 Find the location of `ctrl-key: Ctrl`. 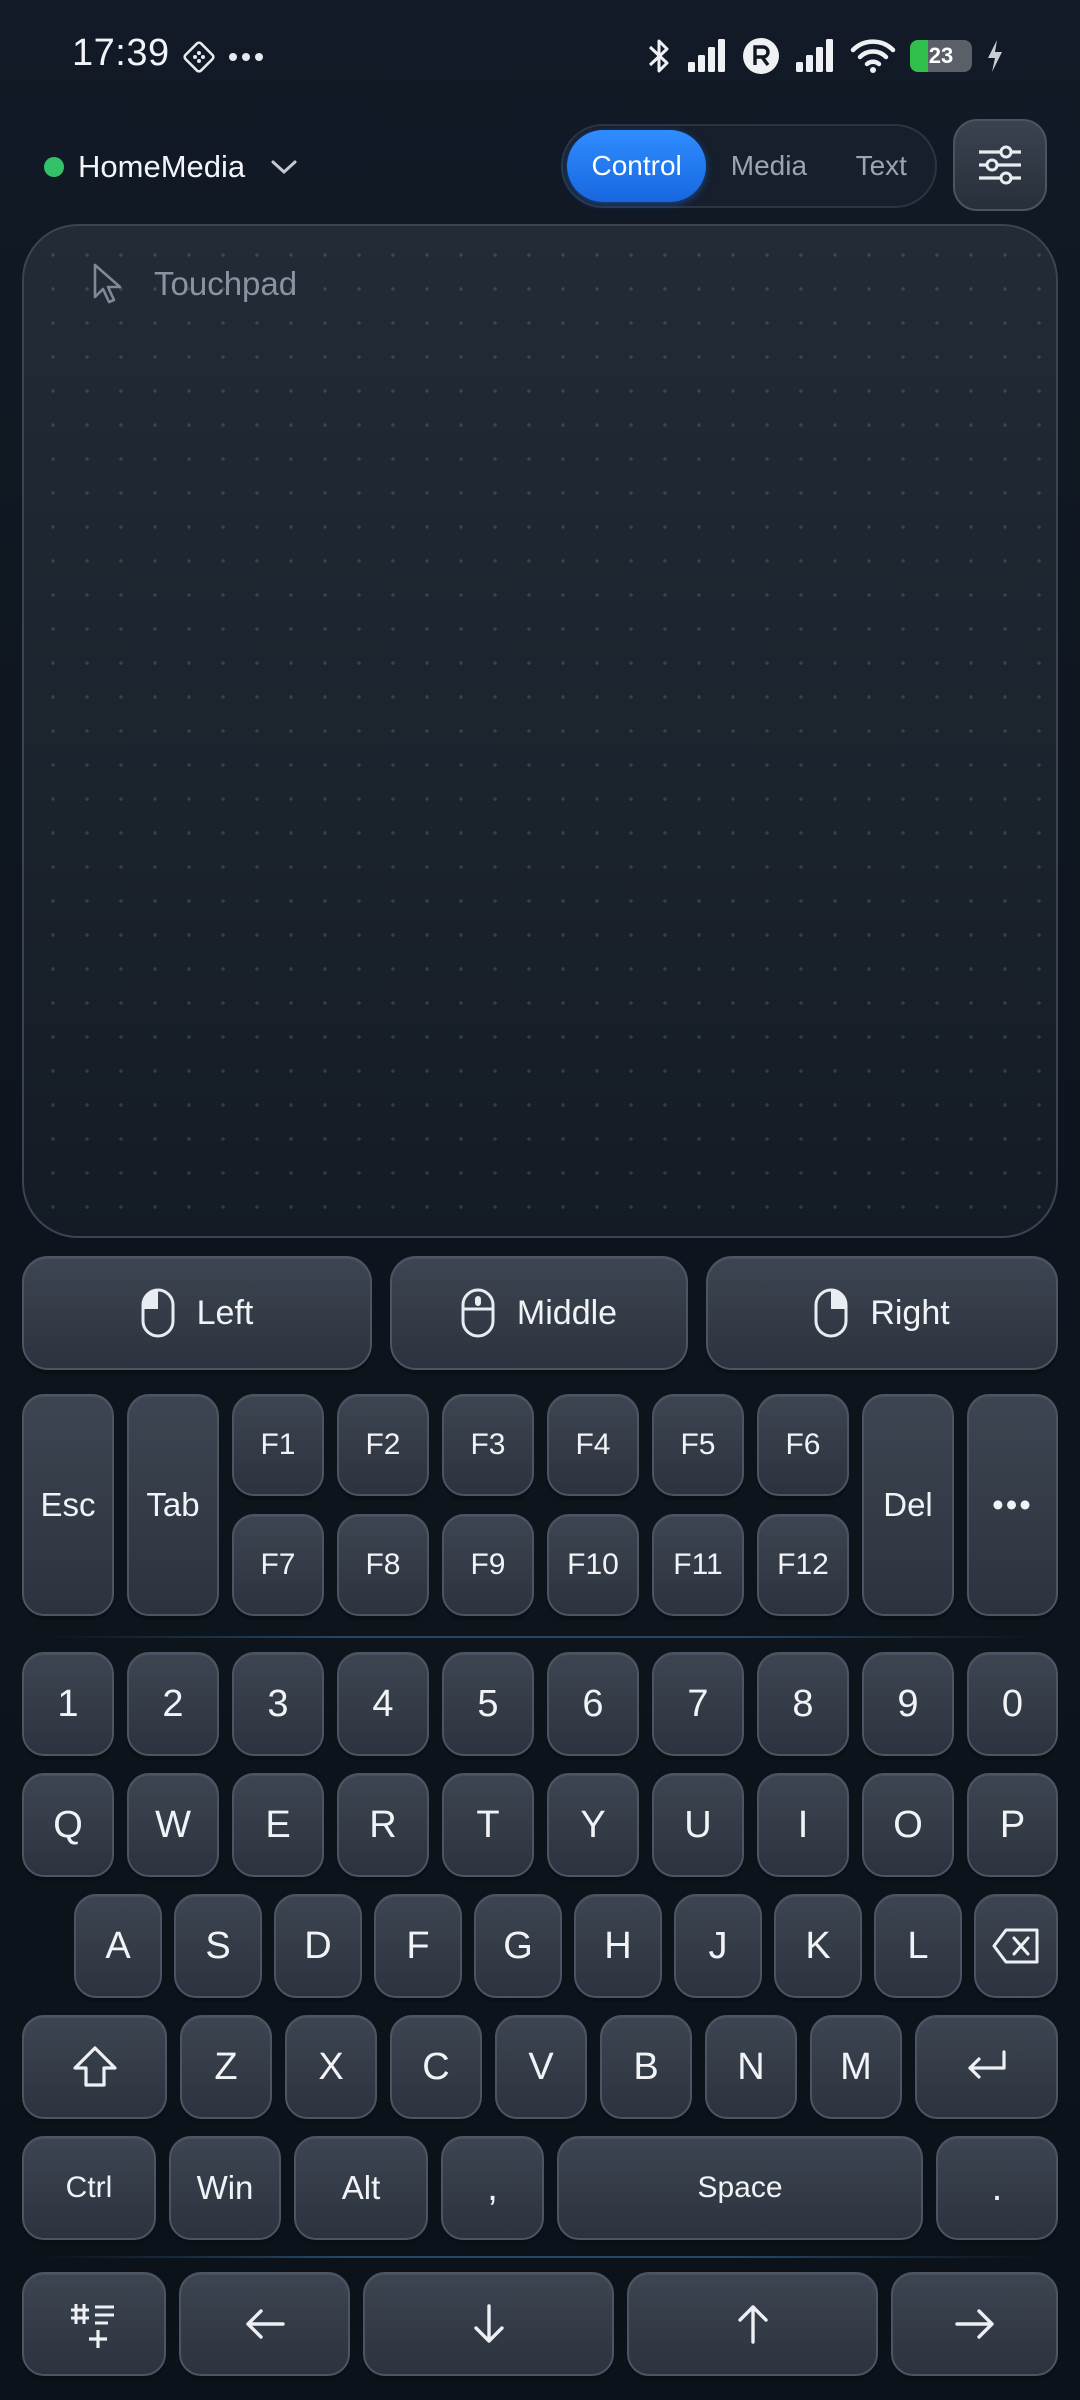

ctrl-key: Ctrl is located at coordinates (89, 2188).